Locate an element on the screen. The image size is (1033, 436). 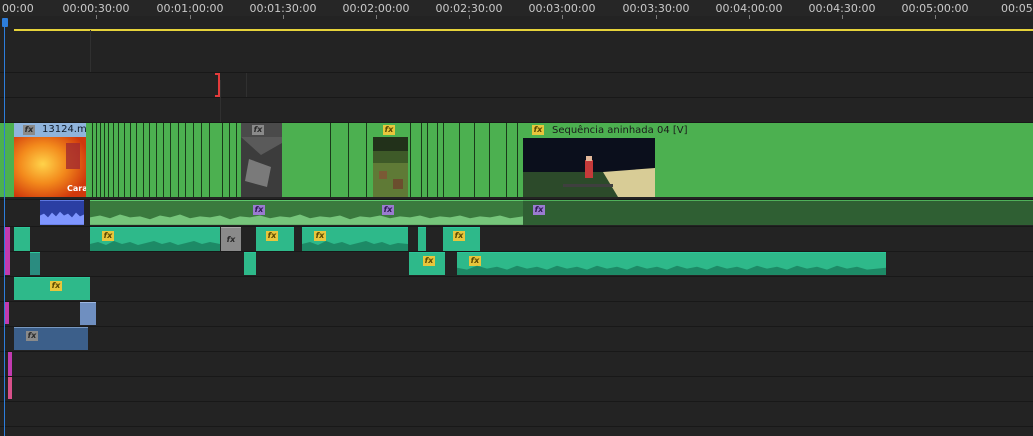
playhead-handle is located at coordinates (5, 22).